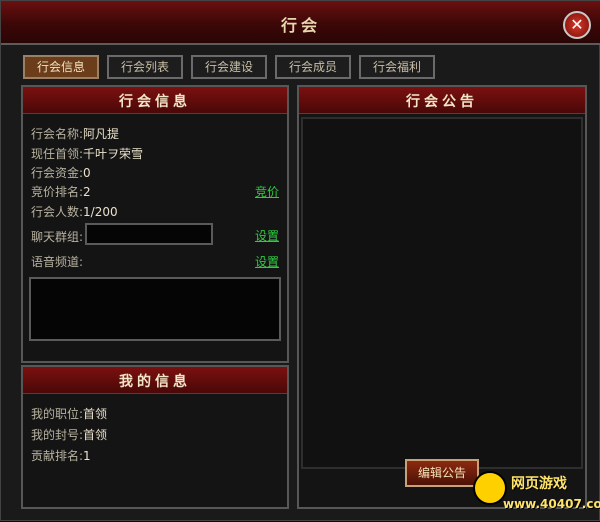 This screenshot has width=600, height=522. Describe the element at coordinates (87, 456) in the screenshot. I see `contribution-value: 1` at that location.